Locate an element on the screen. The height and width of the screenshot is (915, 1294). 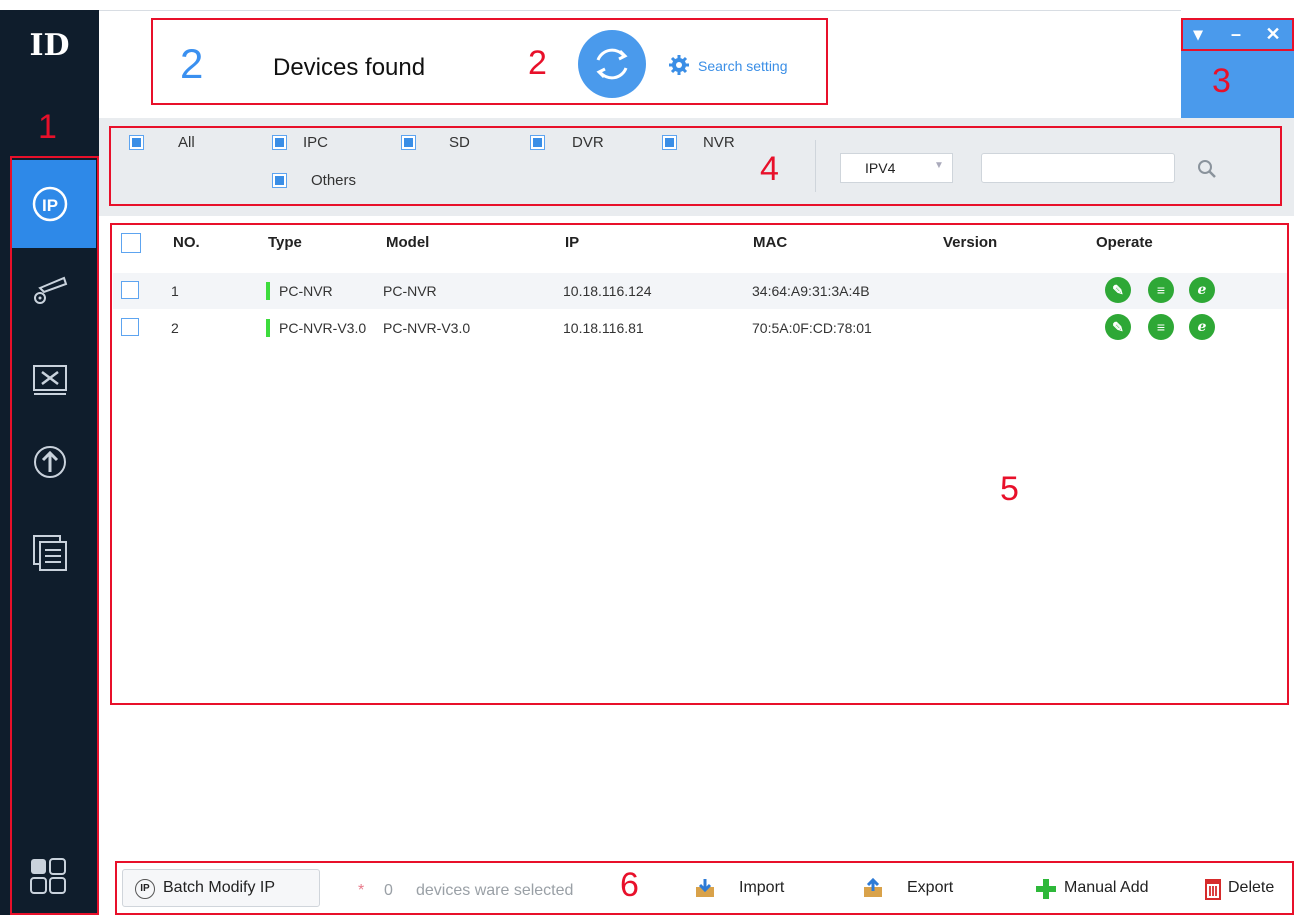
annotation-number-5: 5 is located at coordinates (1009, 489).